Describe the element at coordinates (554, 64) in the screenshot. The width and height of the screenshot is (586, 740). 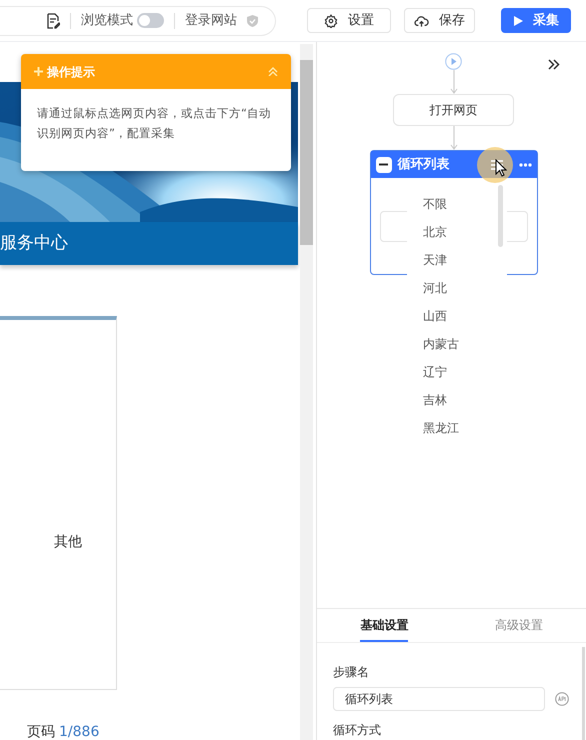
I see `expand-panel-icon` at that location.